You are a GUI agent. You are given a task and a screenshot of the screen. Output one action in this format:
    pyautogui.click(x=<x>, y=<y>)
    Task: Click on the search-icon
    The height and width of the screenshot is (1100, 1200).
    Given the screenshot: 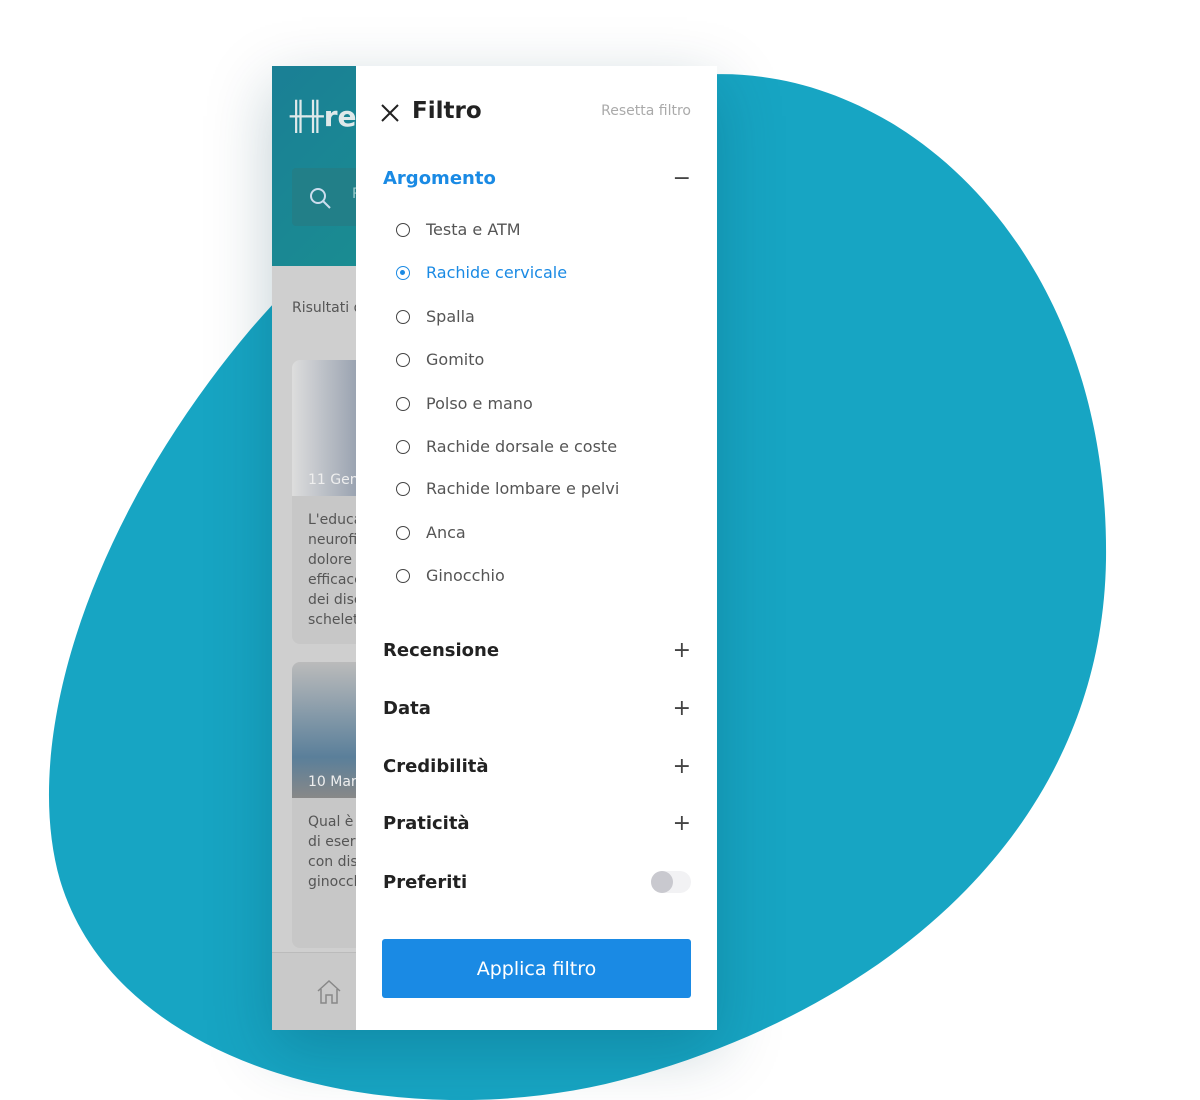 What is the action you would take?
    pyautogui.click(x=320, y=198)
    